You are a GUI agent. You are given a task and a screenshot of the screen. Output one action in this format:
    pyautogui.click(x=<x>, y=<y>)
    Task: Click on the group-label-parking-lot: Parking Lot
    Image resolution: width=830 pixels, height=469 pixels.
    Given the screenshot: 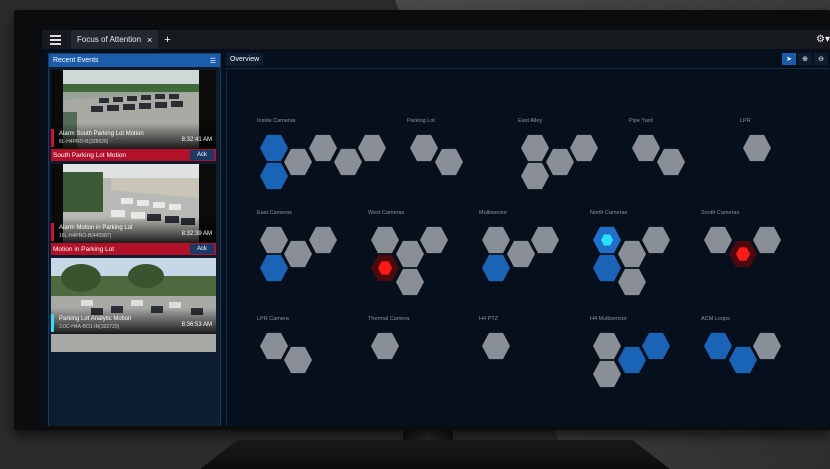 What is the action you would take?
    pyautogui.click(x=421, y=121)
    